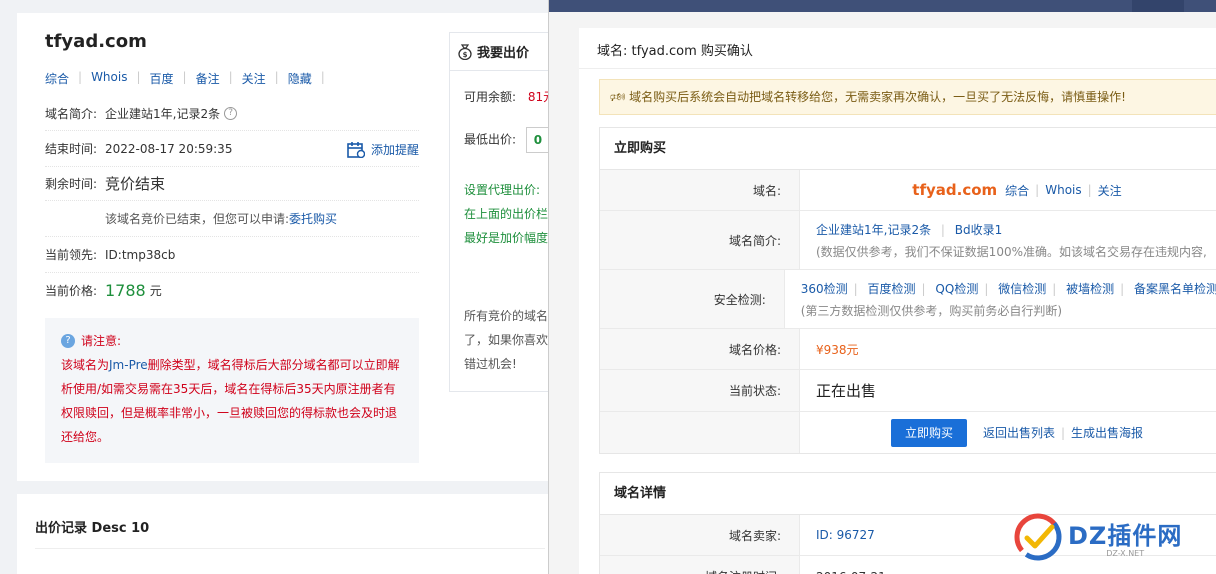 This screenshot has height=574, width=1216. What do you see at coordinates (675, 51) in the screenshot?
I see `purchase-confirm-title: 域名: tfyad.com 购买确认` at bounding box center [675, 51].